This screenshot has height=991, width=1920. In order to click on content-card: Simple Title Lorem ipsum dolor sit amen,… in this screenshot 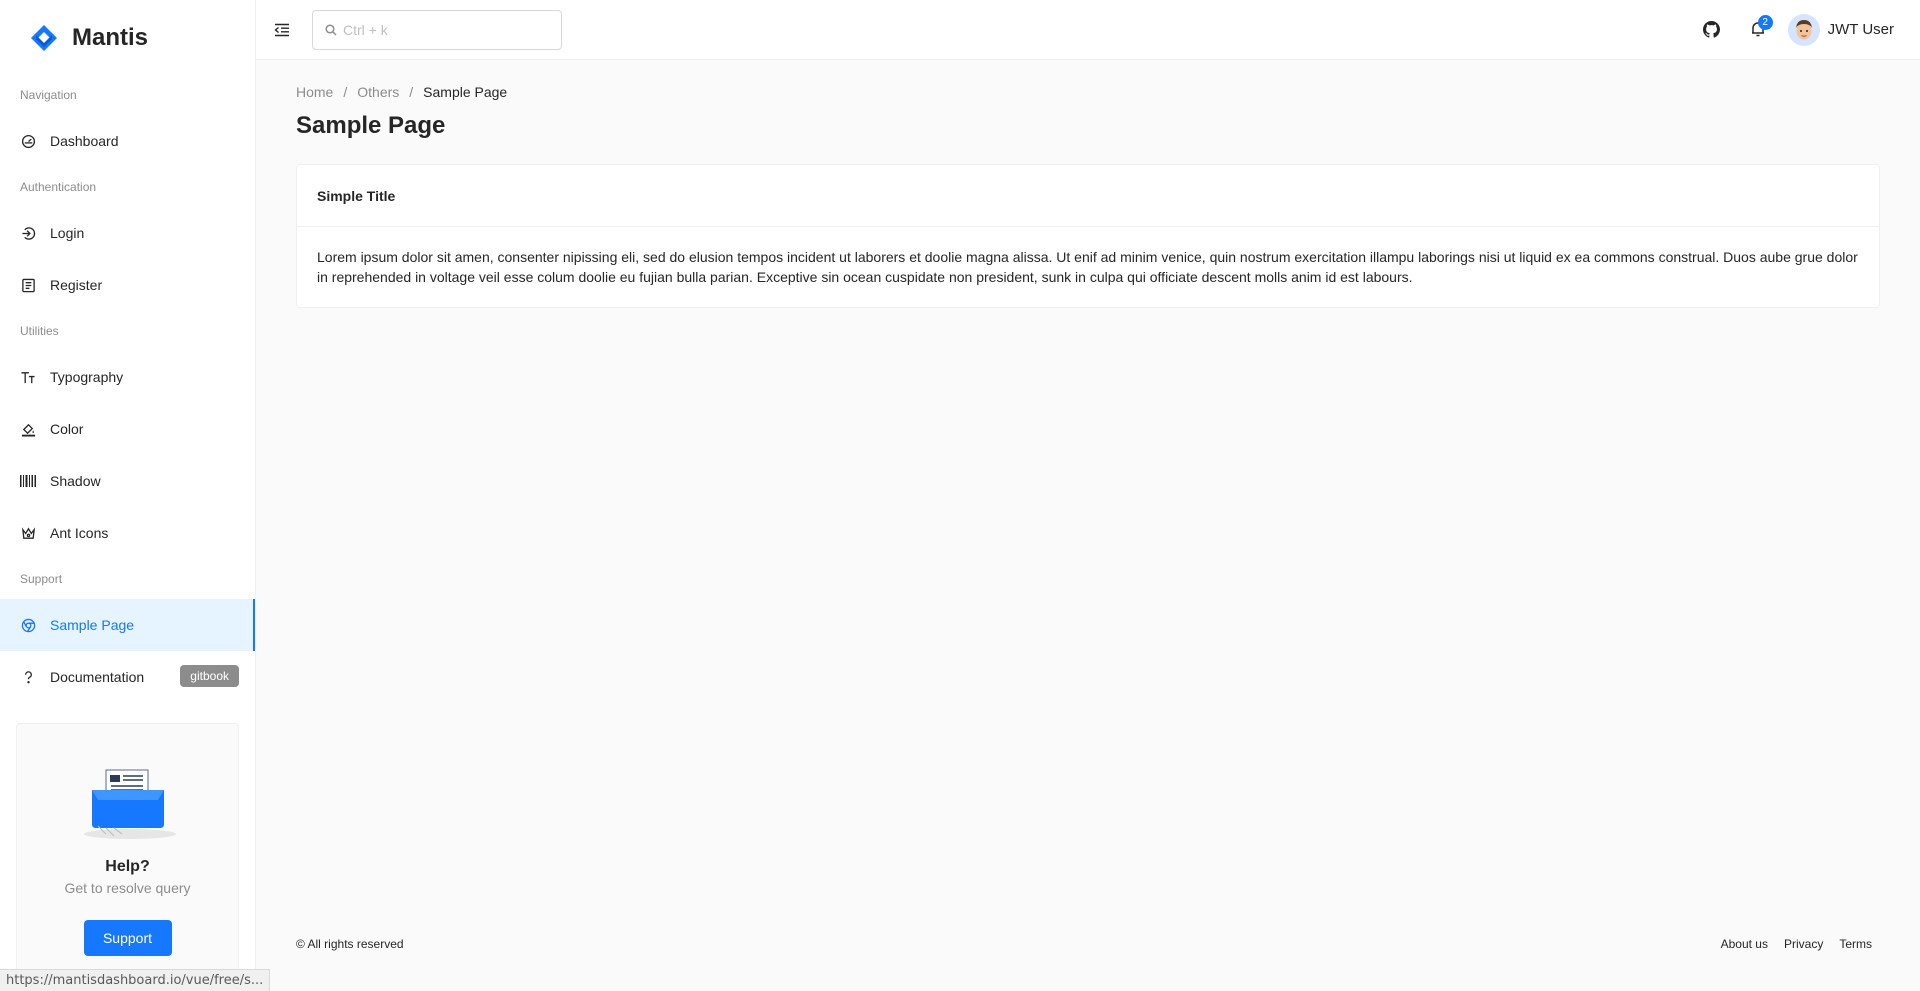, I will do `click(1088, 236)`.